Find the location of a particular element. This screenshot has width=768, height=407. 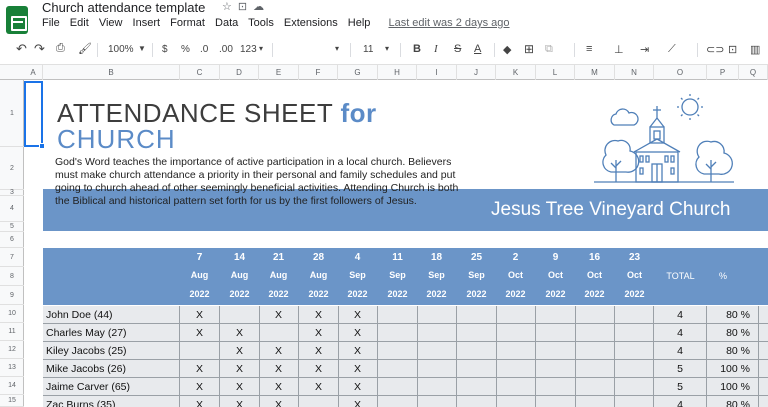

row-header: 1 is located at coordinates (12, 113).